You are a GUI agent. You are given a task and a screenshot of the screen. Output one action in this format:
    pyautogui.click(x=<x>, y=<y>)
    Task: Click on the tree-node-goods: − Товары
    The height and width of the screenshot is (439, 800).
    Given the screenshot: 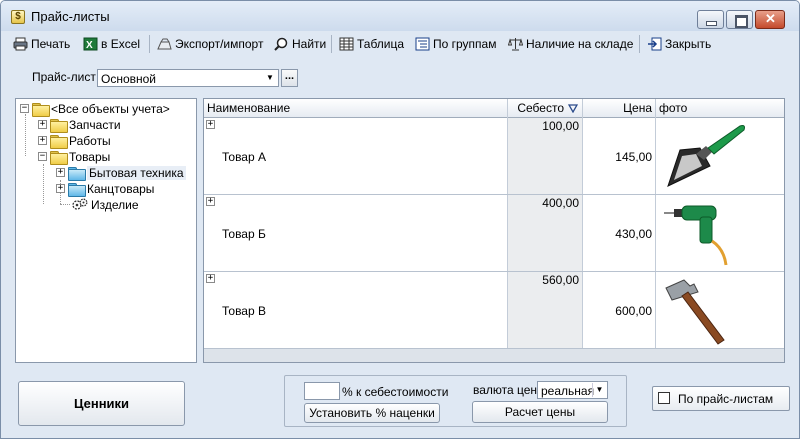 What is the action you would take?
    pyautogui.click(x=74, y=157)
    